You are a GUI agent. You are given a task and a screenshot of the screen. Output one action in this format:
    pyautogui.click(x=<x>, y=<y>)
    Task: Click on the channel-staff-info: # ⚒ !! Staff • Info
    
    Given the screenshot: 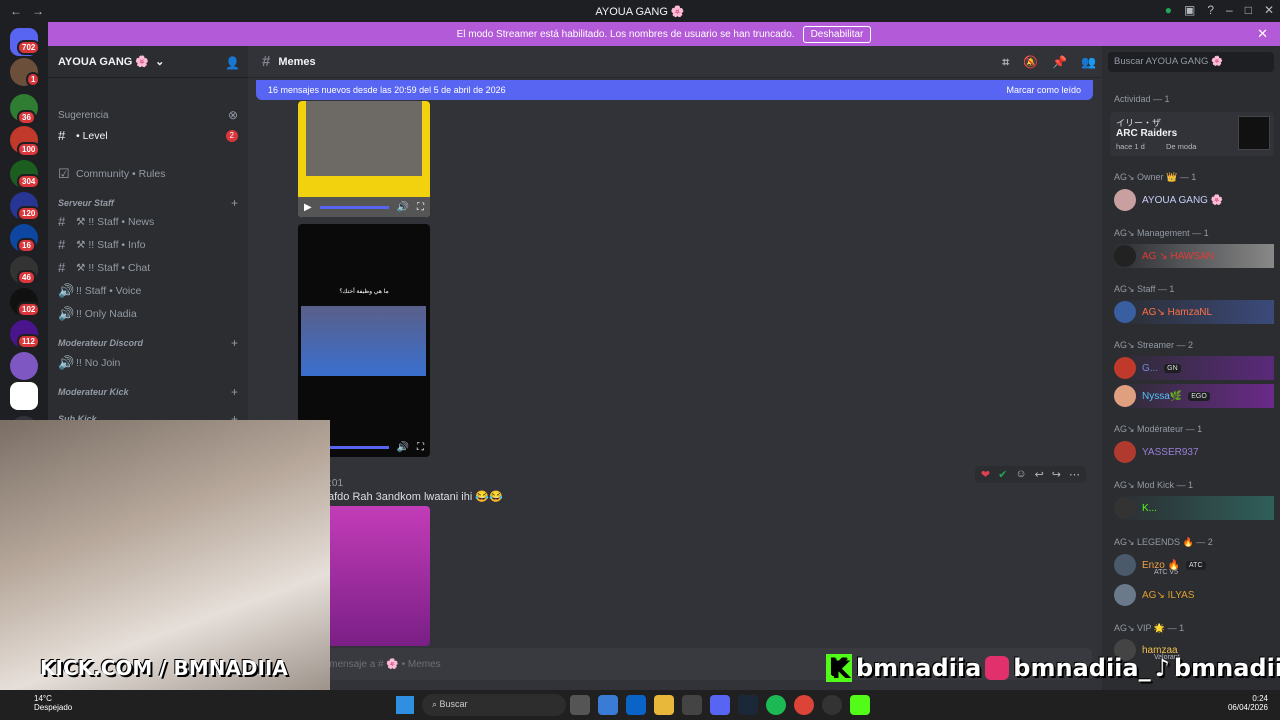 What is the action you would take?
    pyautogui.click(x=102, y=244)
    